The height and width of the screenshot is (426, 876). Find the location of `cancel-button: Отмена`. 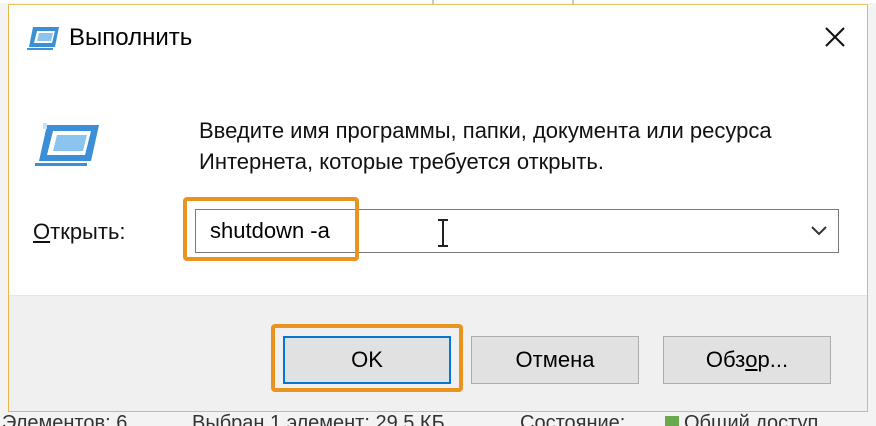

cancel-button: Отмена is located at coordinates (555, 360).